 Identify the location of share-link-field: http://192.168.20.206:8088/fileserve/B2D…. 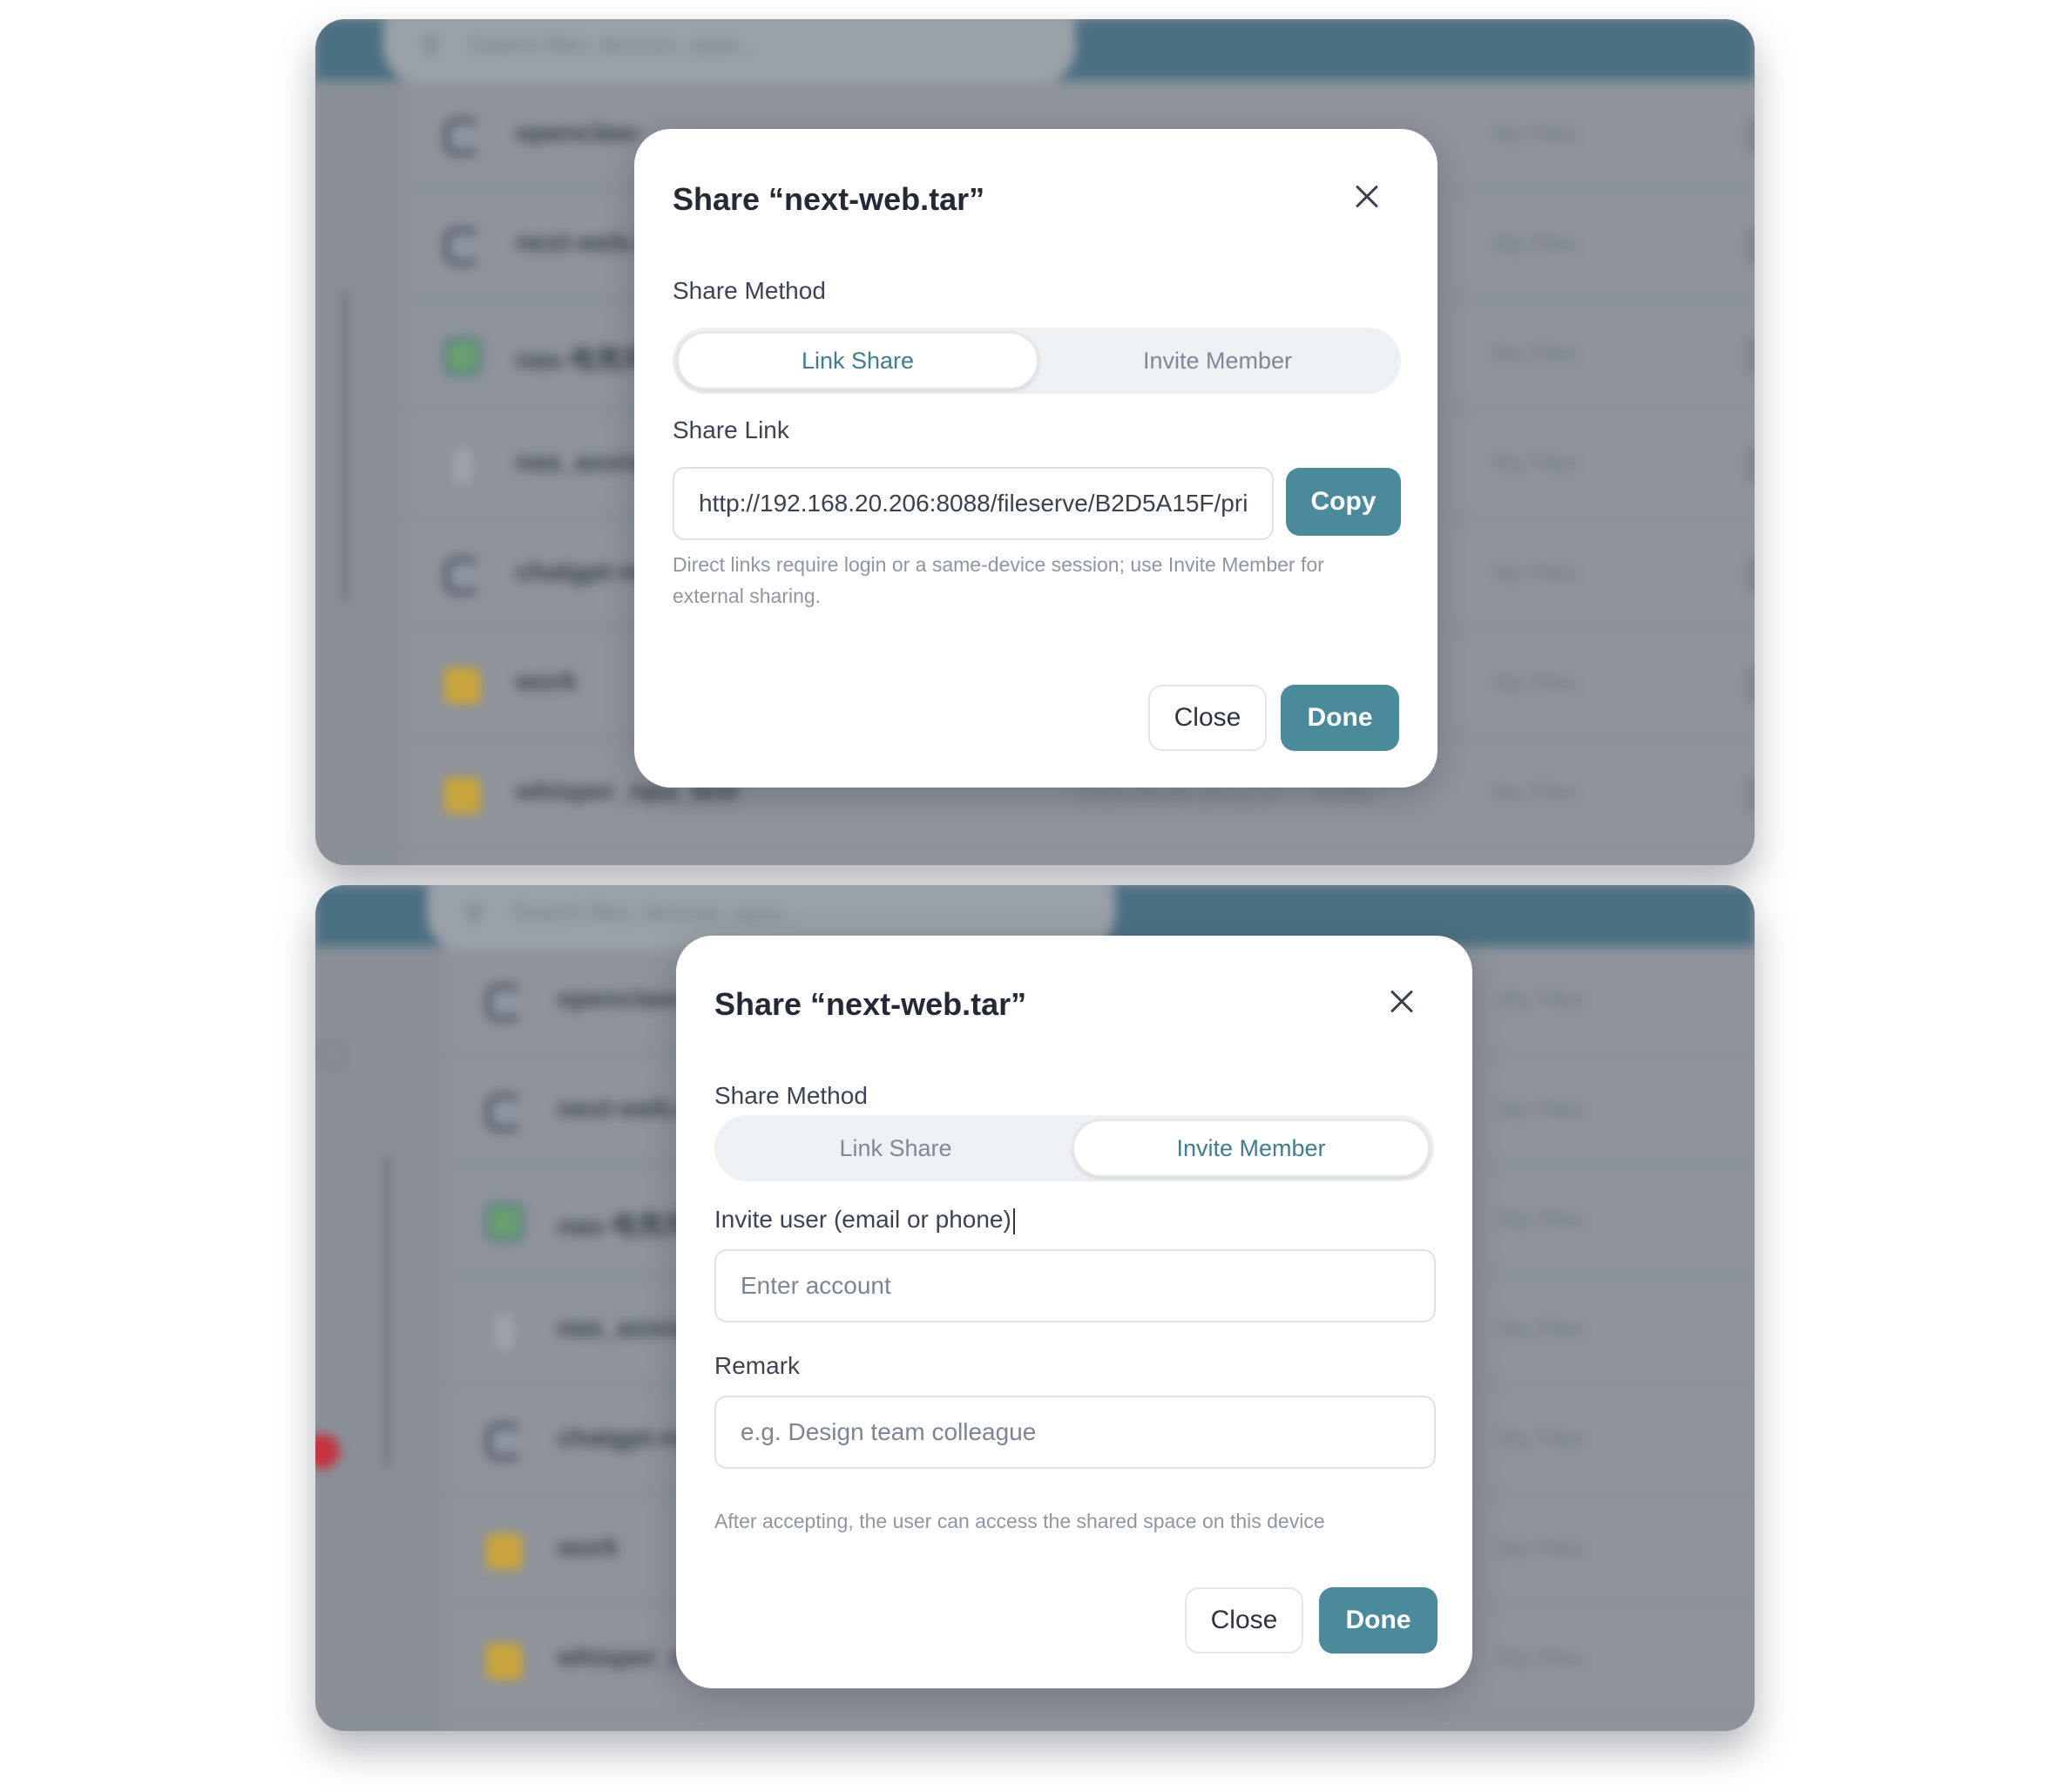
(973, 503).